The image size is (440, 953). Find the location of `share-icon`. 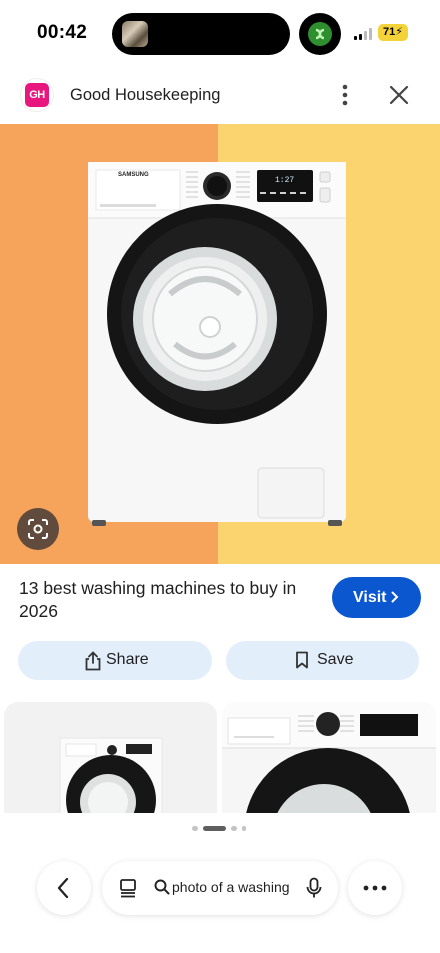

share-icon is located at coordinates (93, 661).